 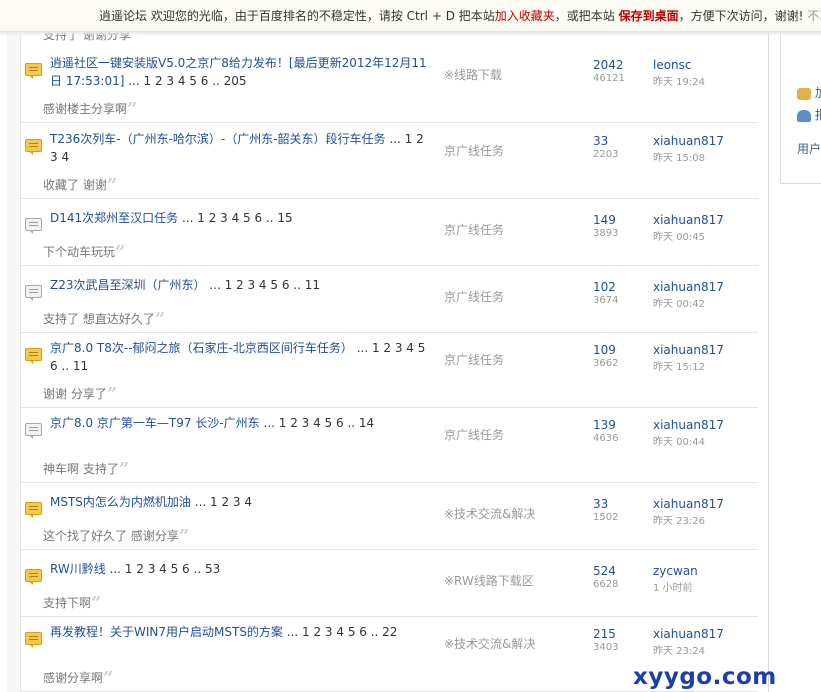 What do you see at coordinates (809, 114) in the screenshot?
I see `side-link-2: 报` at bounding box center [809, 114].